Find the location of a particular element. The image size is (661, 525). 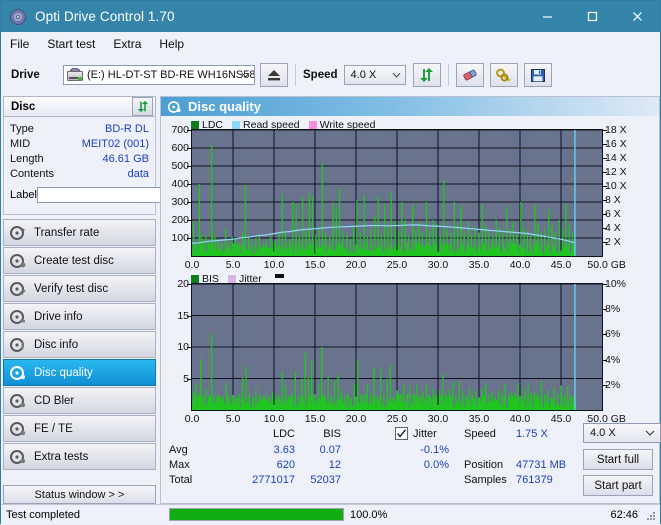

menu-help: Help is located at coordinates (171, 44).